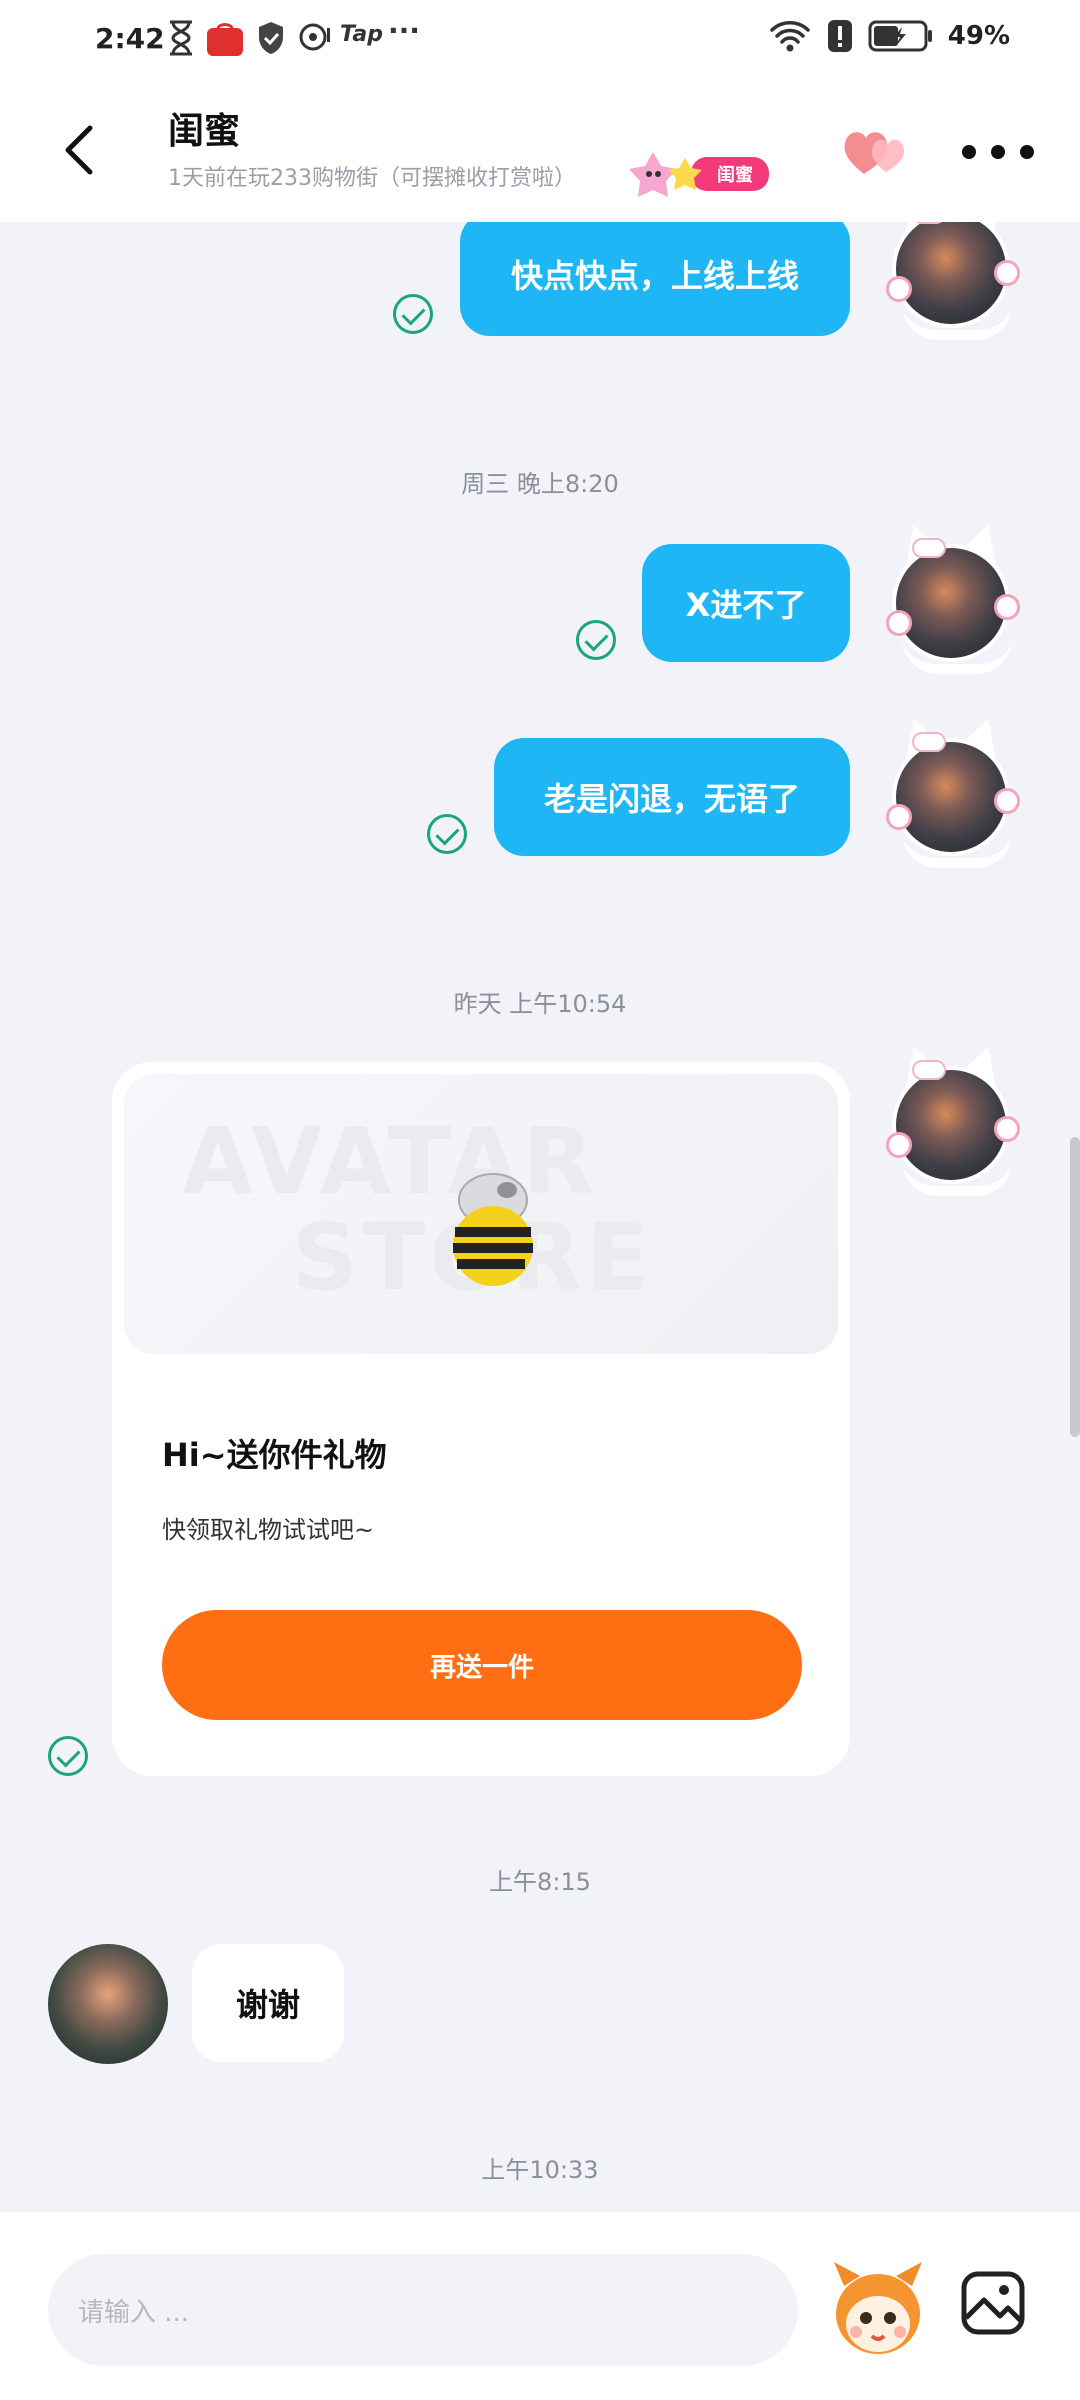  Describe the element at coordinates (372, 178) in the screenshot. I see `chat-status-subtitle: 1天前在玩233购物街（可摆摊收打赏啦）` at that location.